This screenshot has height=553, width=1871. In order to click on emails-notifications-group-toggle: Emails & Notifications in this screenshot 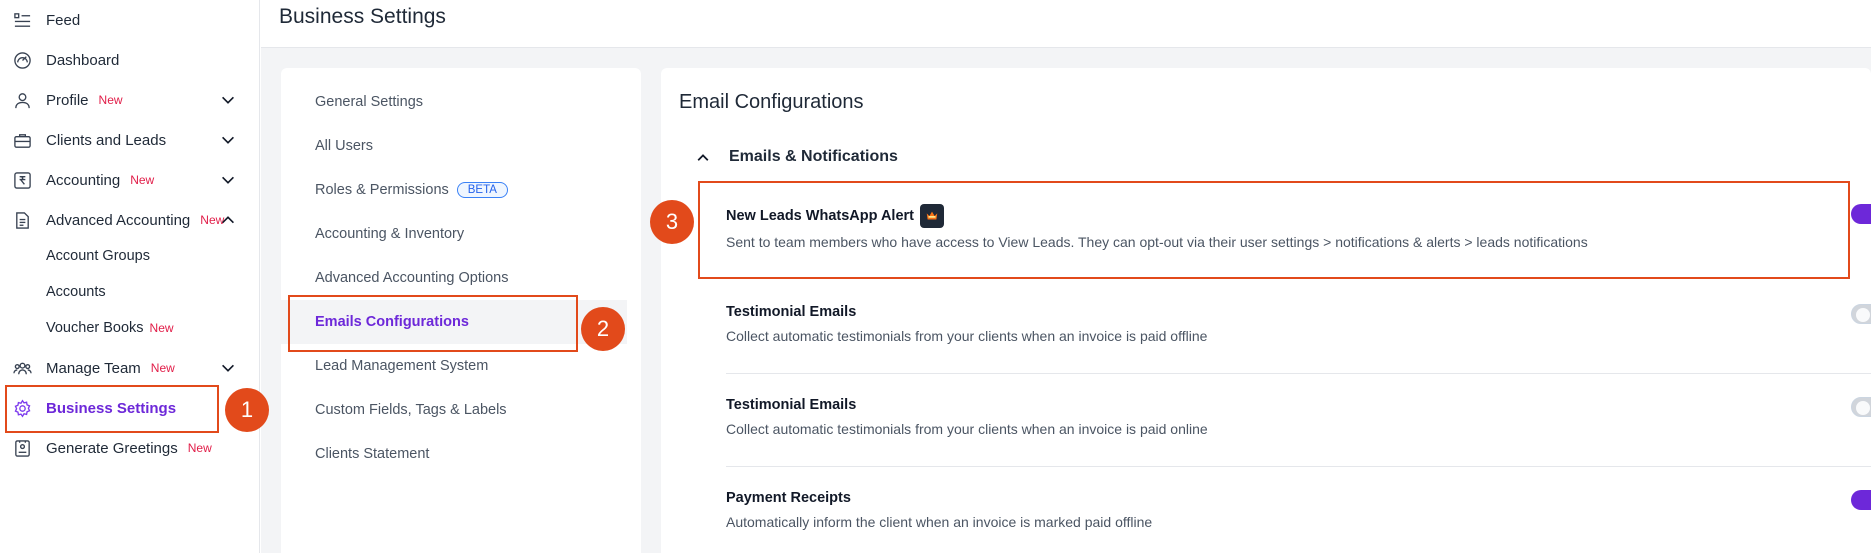, I will do `click(796, 157)`.